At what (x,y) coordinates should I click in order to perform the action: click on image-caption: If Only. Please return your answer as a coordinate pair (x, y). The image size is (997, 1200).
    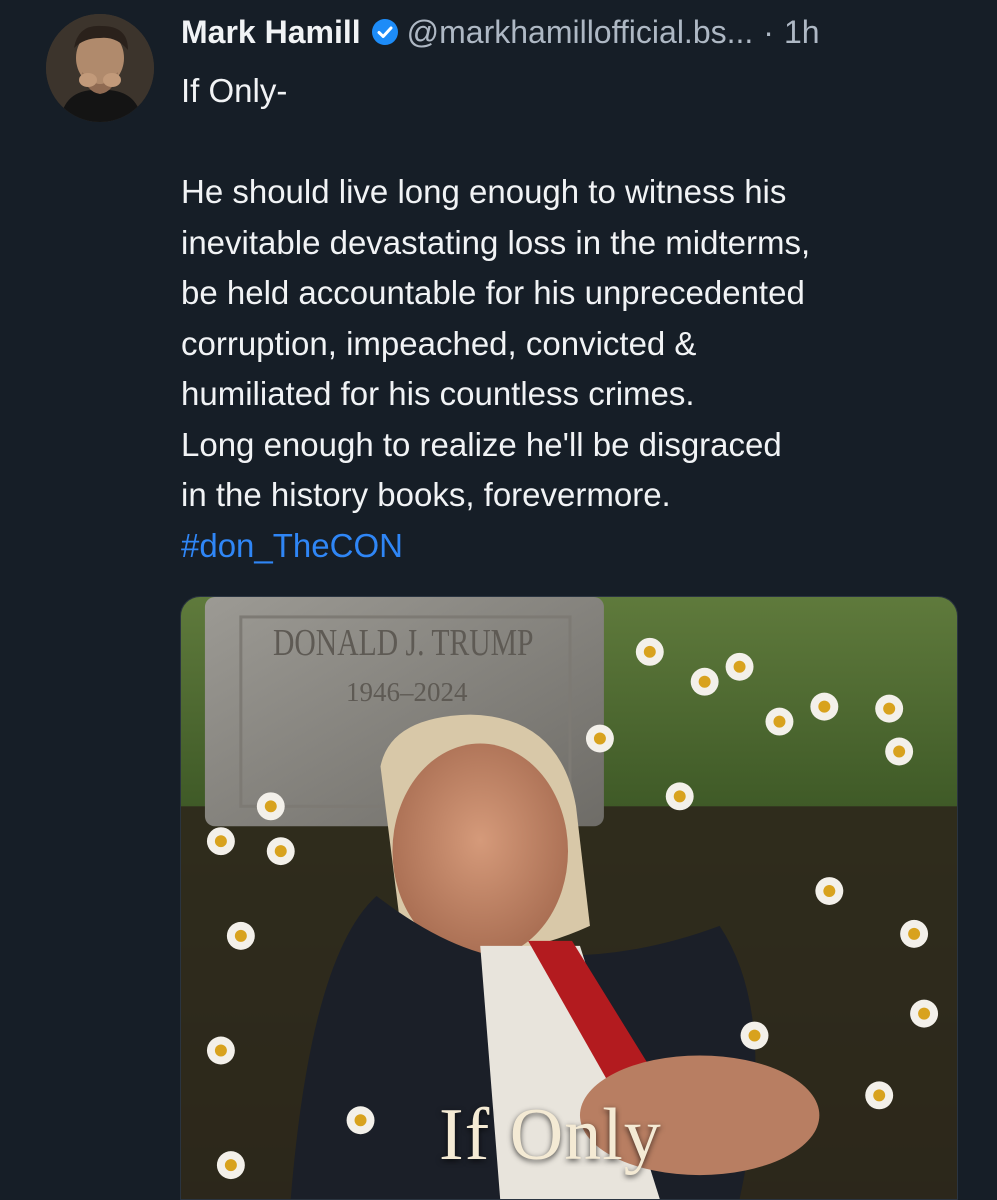
    Looking at the image, I should click on (550, 1135).